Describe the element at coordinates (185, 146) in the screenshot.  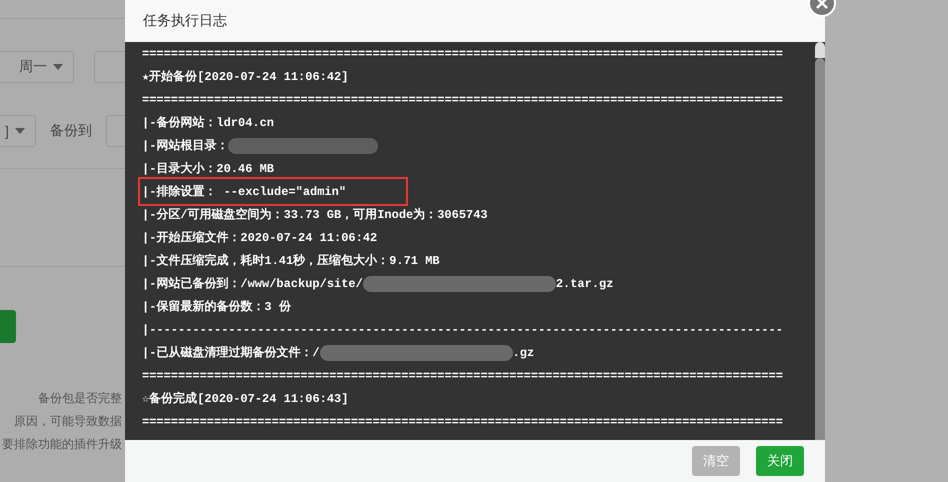
I see `log-text: |-网站根目录：` at that location.